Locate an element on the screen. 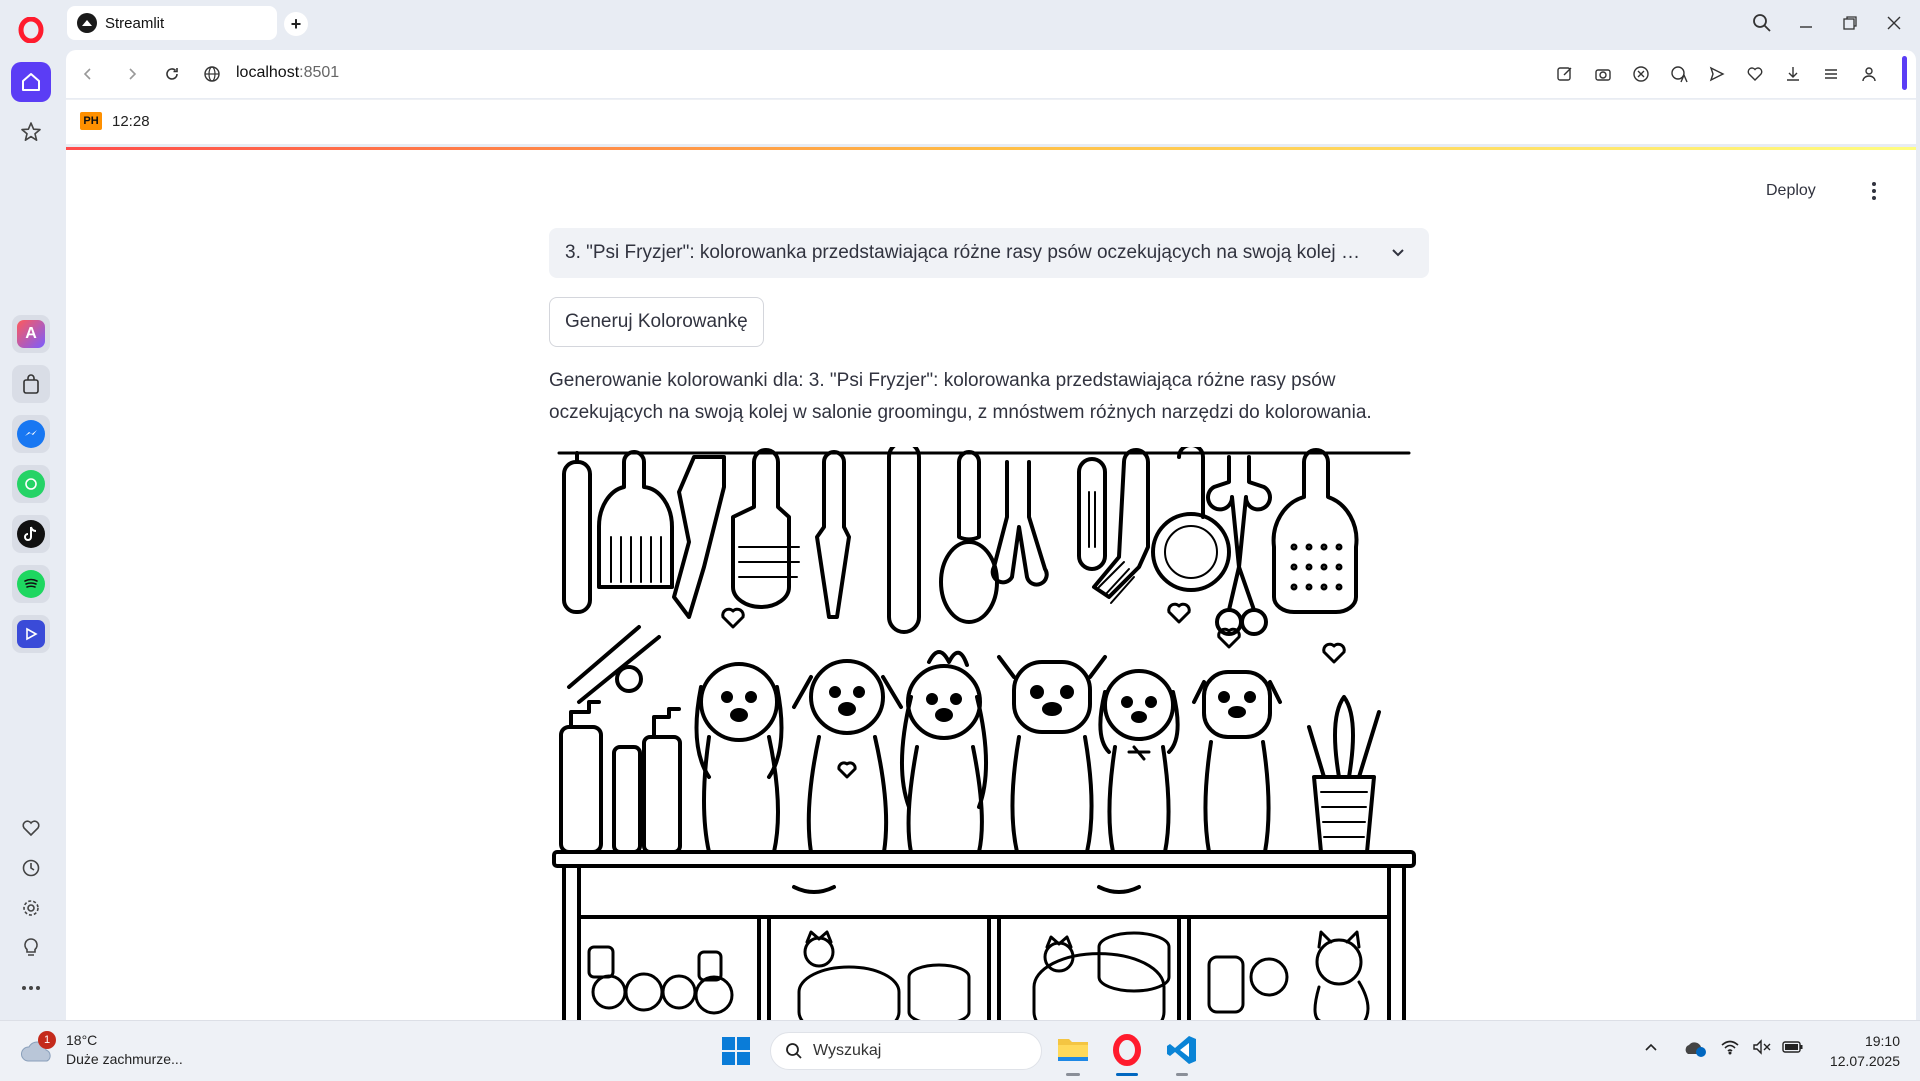 The height and width of the screenshot is (1081, 1920). chevron-down-icon is located at coordinates (1398, 256).